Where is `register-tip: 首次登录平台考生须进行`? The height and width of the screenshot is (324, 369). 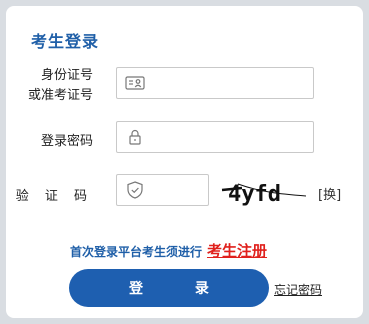
register-tip: 首次登录平台考生须进行 is located at coordinates (136, 252).